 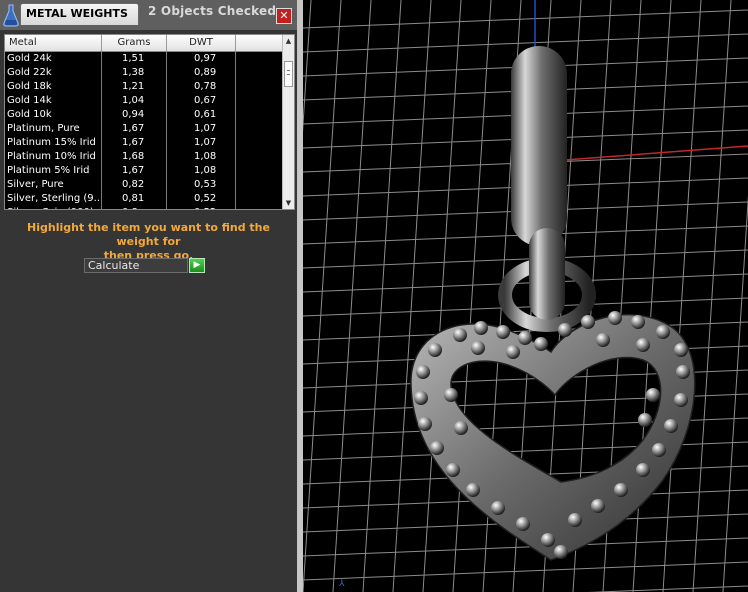 What do you see at coordinates (79, 14) in the screenshot?
I see `tab-metal-weights: METAL WEIGHTS` at bounding box center [79, 14].